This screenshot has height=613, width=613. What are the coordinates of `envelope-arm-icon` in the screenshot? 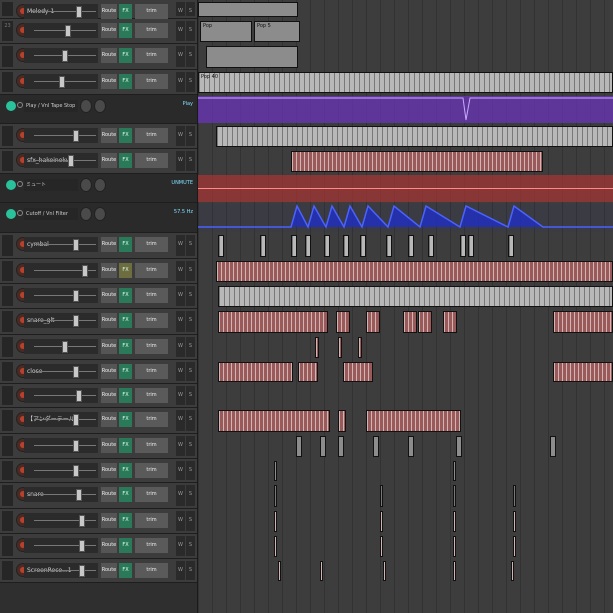 It's located at (20, 184).